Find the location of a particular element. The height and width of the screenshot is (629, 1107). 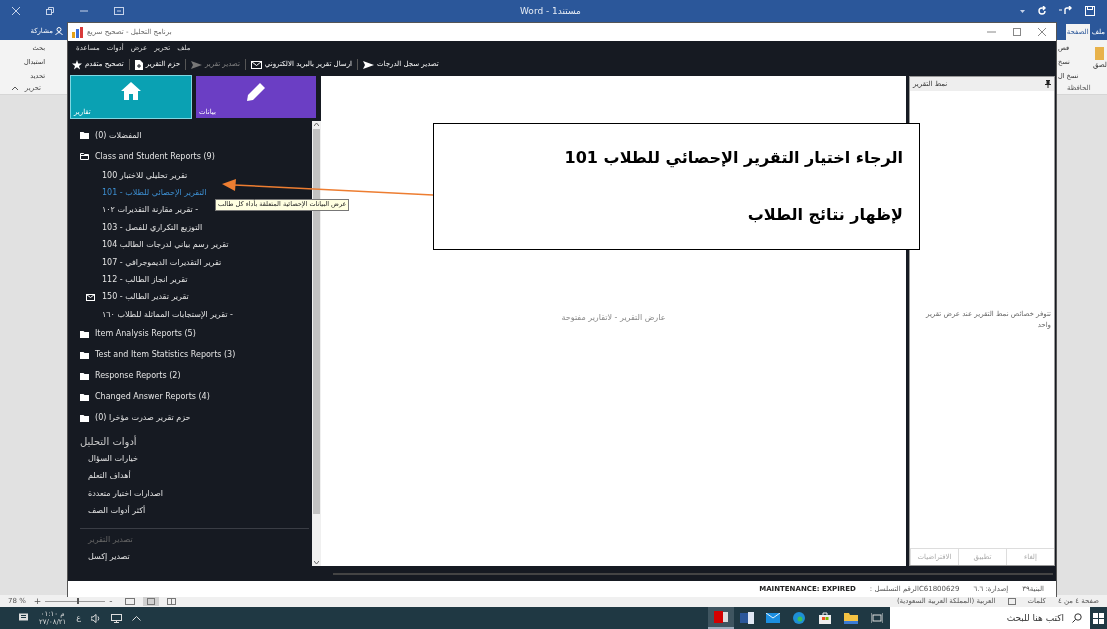

tool-link: أهداف التعلم is located at coordinates (105, 479).